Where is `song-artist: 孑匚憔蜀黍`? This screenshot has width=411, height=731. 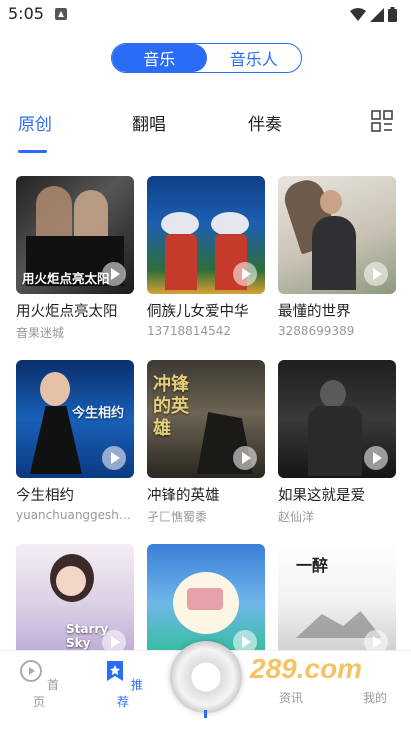 song-artist: 孑匚憔蜀黍 is located at coordinates (177, 517).